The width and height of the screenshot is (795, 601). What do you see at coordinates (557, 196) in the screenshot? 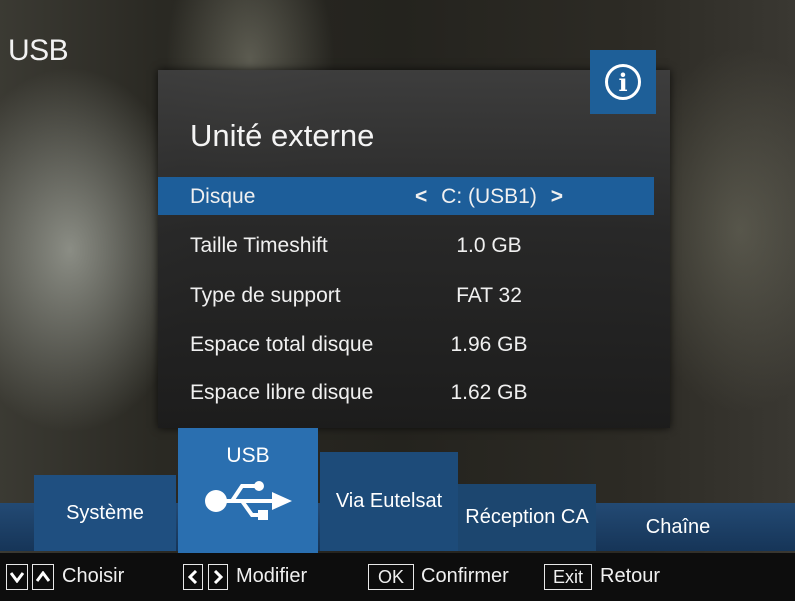
I see `chevron-right-icon: >` at bounding box center [557, 196].